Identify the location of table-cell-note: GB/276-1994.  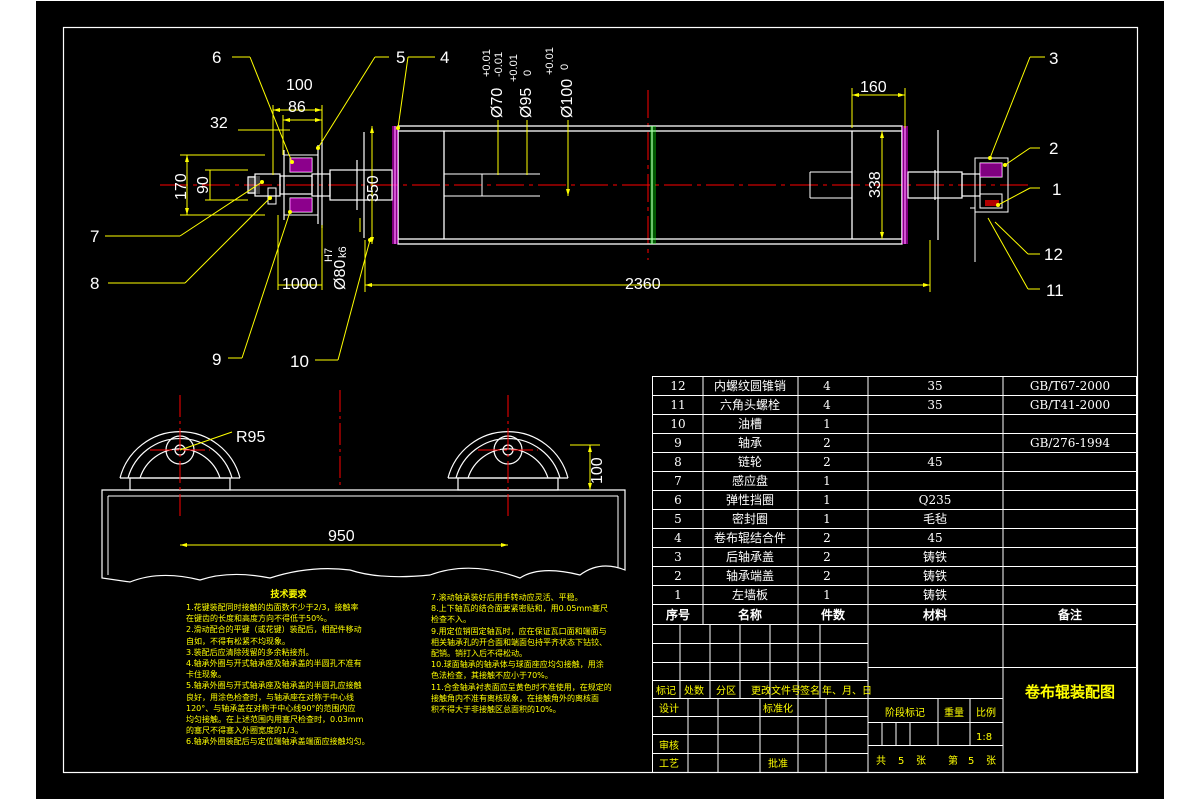
(1070, 443).